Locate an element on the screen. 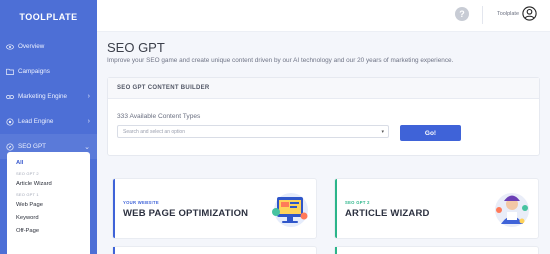  select-placeholder: Search and select an option is located at coordinates (154, 131).